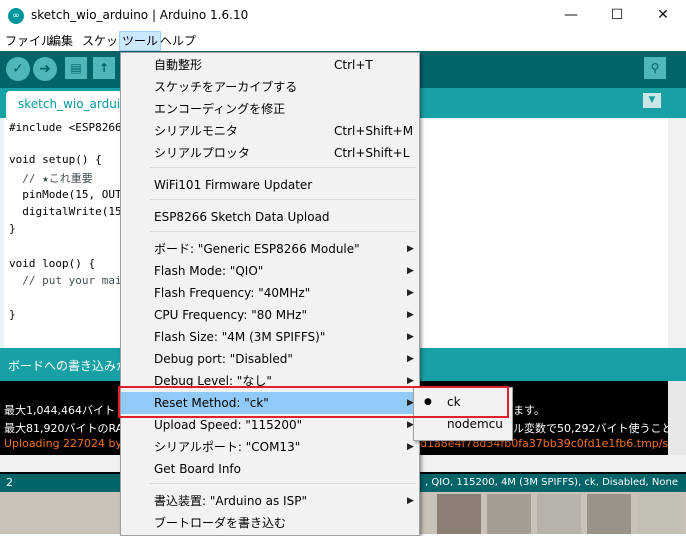 The height and width of the screenshot is (536, 686). What do you see at coordinates (9, 482) in the screenshot?
I see `line-number: 2` at bounding box center [9, 482].